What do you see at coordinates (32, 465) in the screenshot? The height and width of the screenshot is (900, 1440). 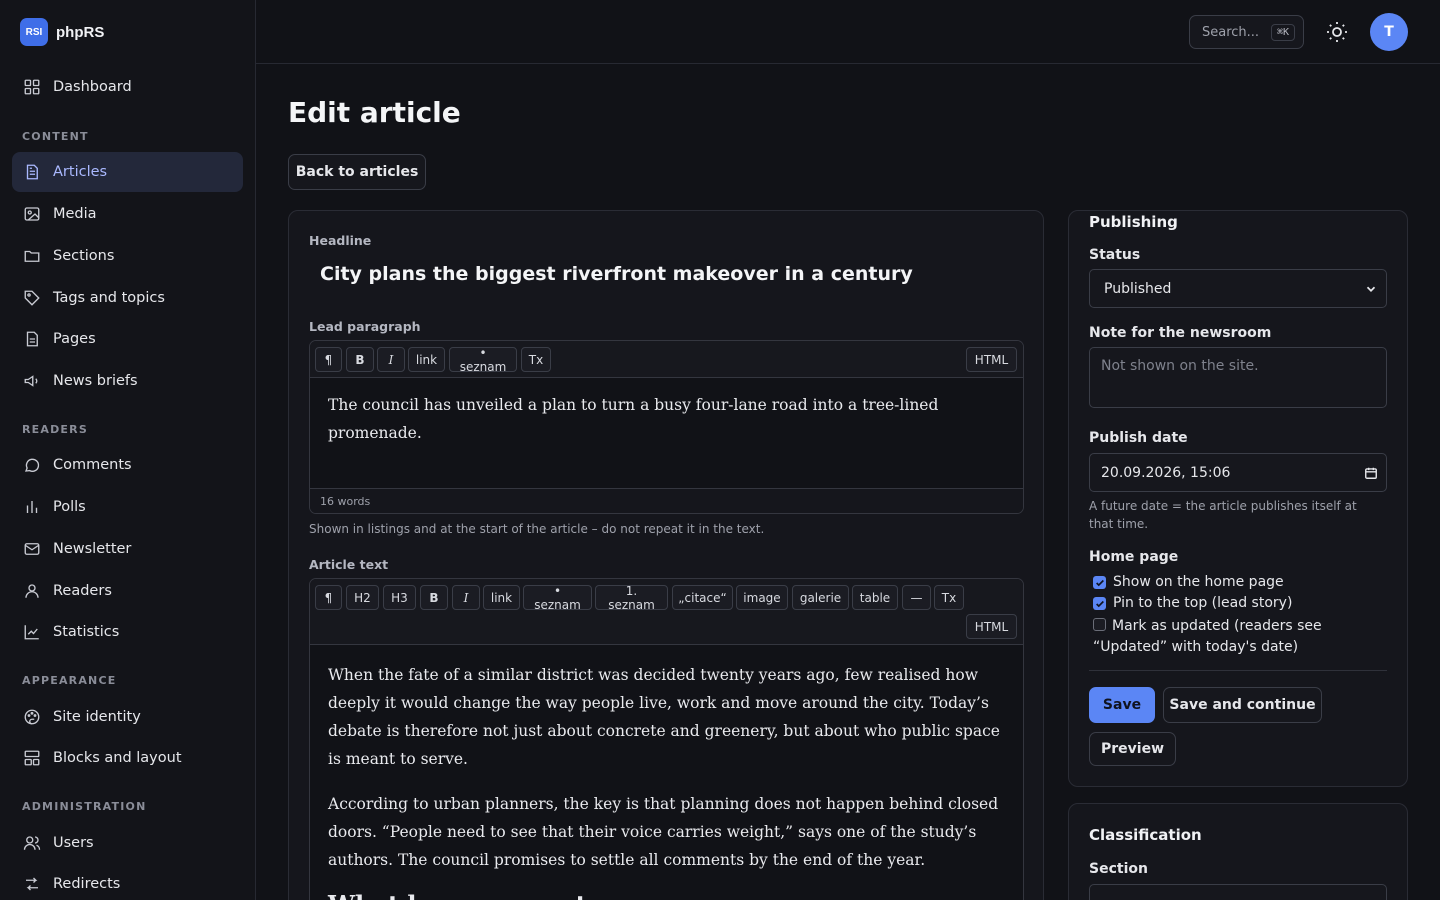 I see `comment-icon` at bounding box center [32, 465].